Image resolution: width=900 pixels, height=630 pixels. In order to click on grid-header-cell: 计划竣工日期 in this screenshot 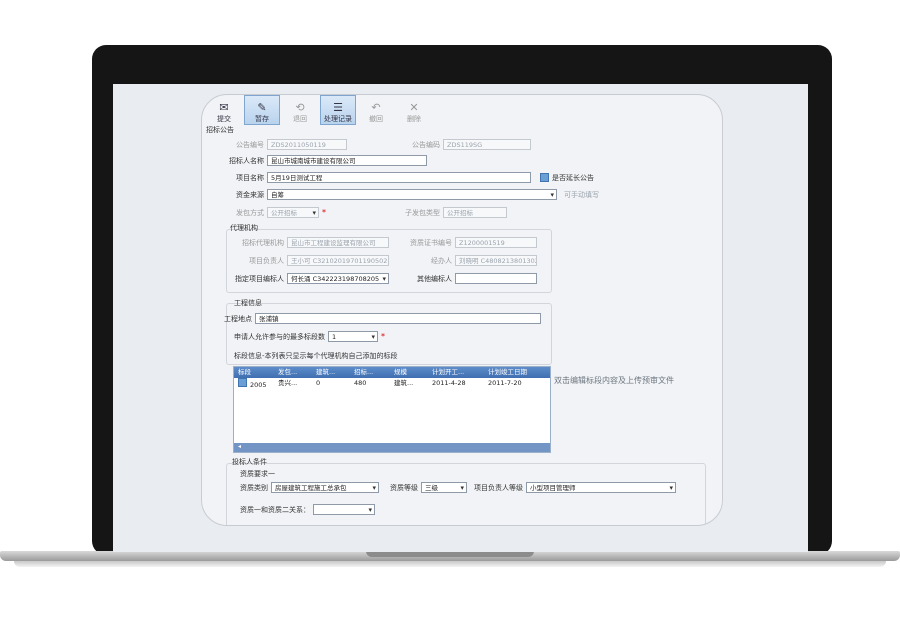, I will do `click(516, 372)`.